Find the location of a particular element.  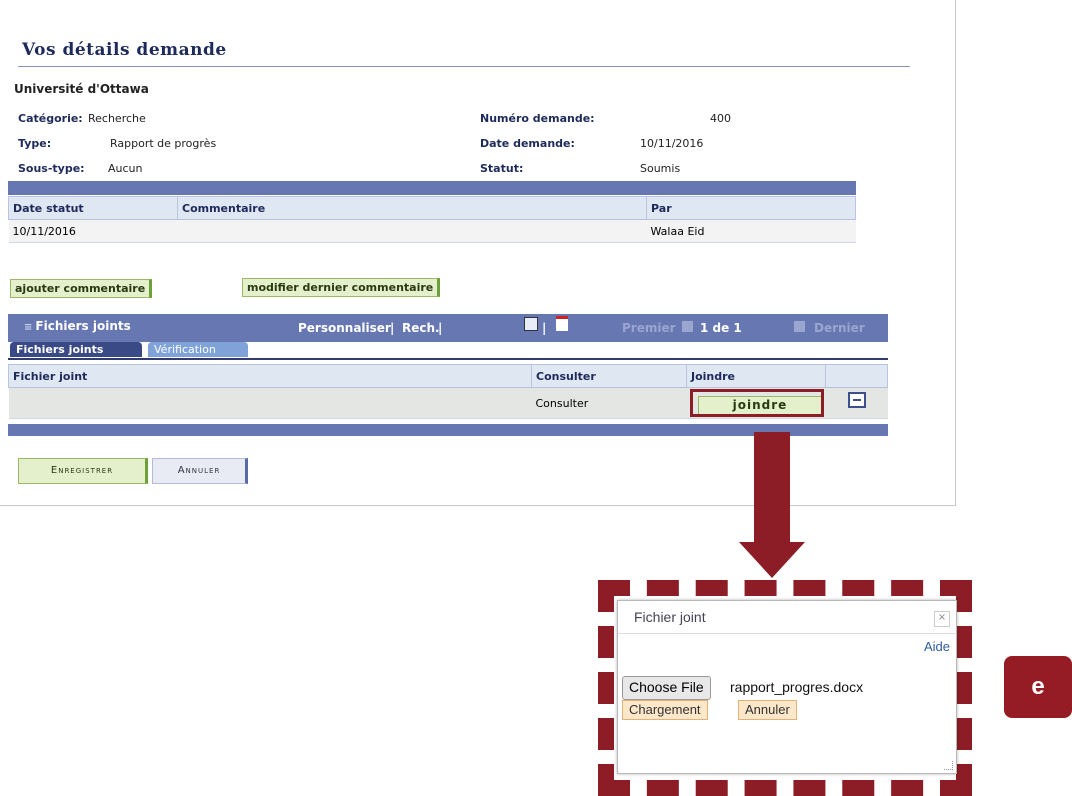

close-icon: × is located at coordinates (942, 619).